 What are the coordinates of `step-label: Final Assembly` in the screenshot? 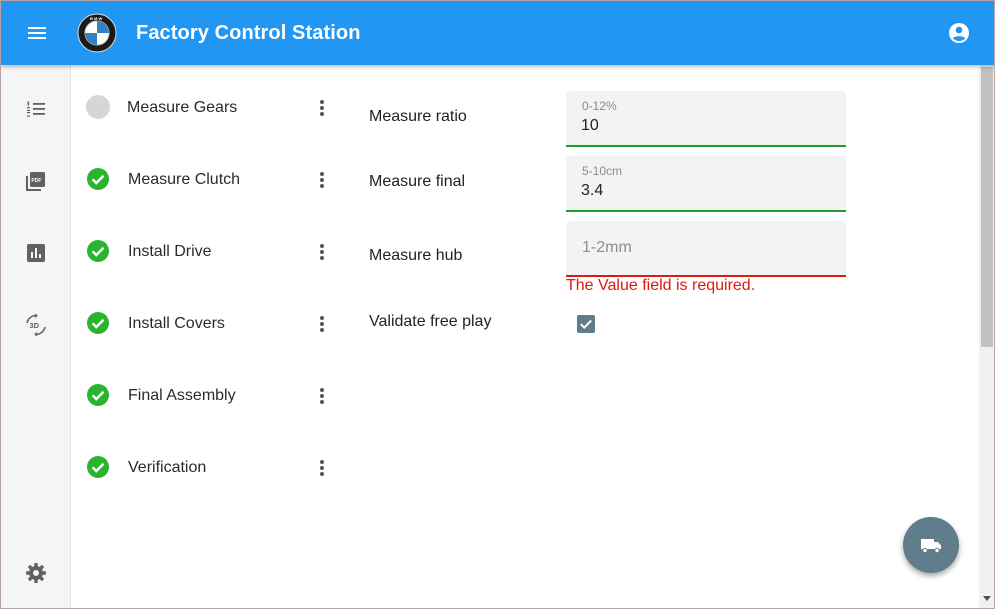 It's located at (182, 395).